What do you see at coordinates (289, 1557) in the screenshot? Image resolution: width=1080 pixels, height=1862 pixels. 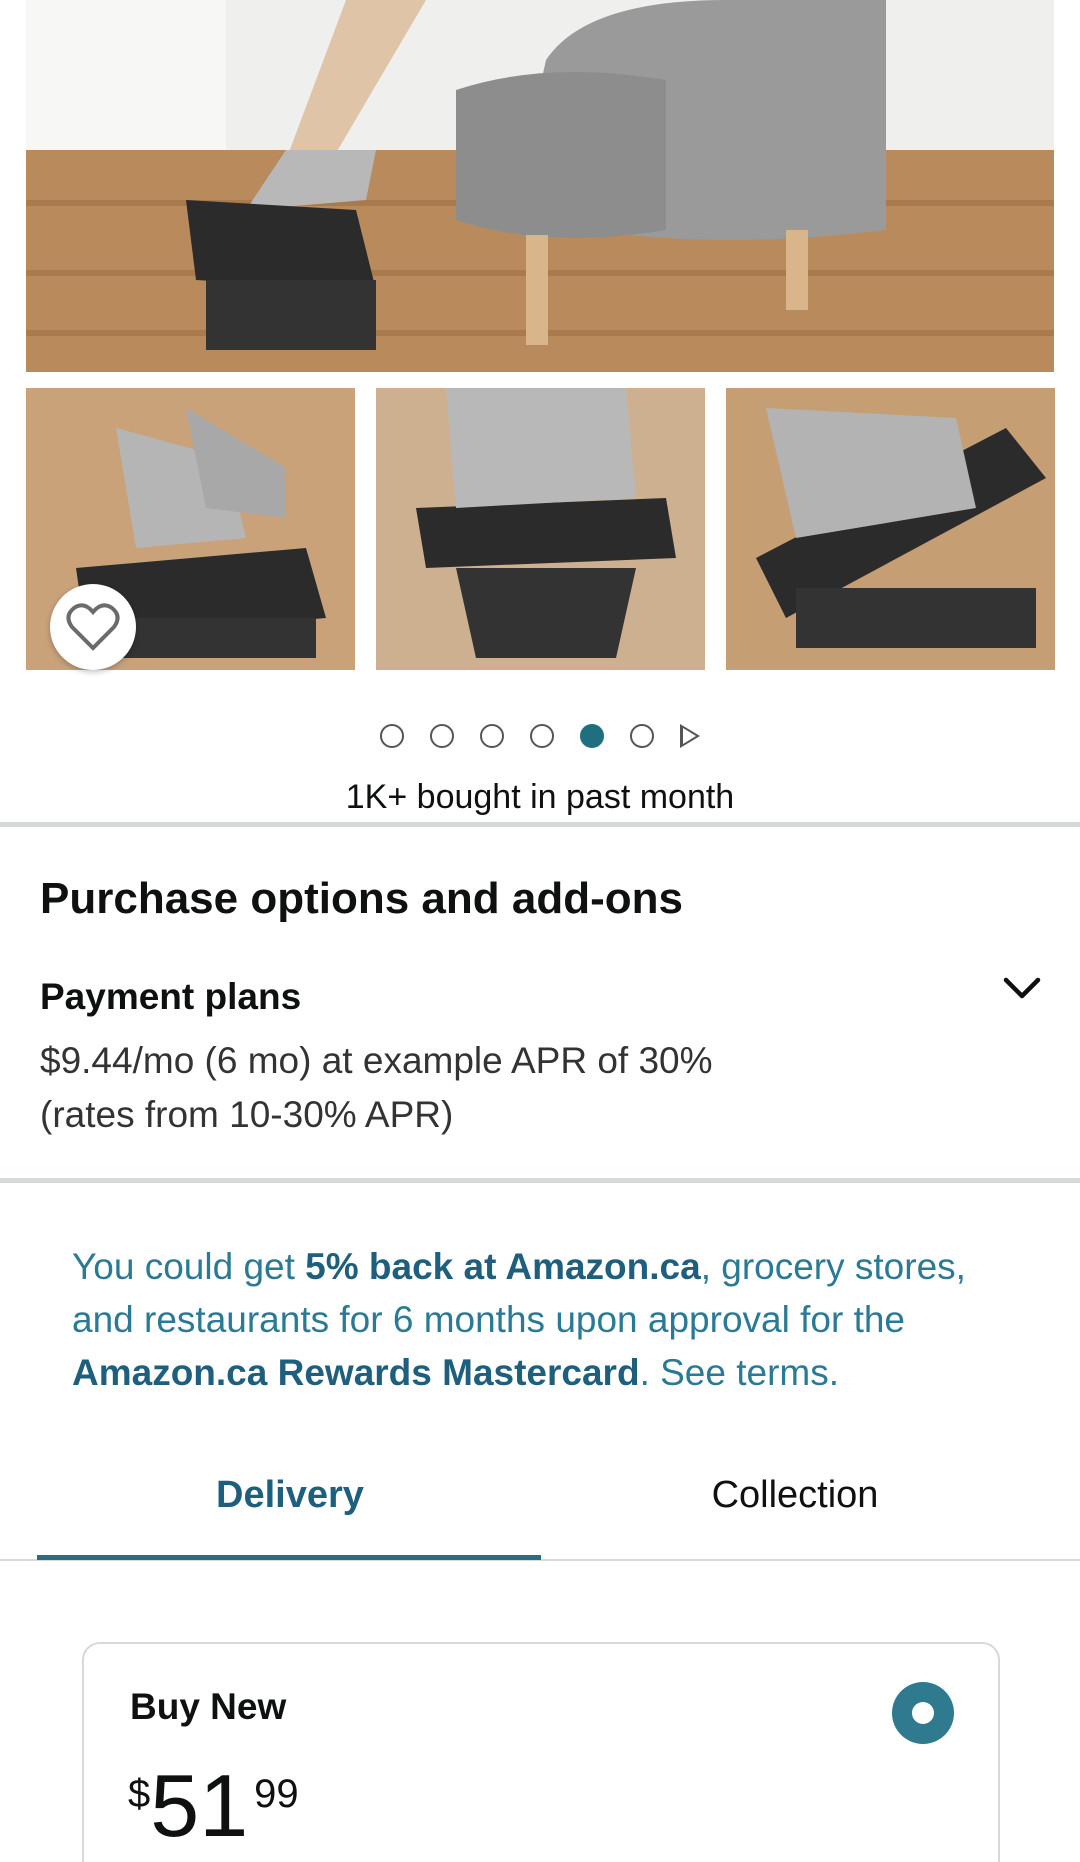 I see `tab-active-indicator` at bounding box center [289, 1557].